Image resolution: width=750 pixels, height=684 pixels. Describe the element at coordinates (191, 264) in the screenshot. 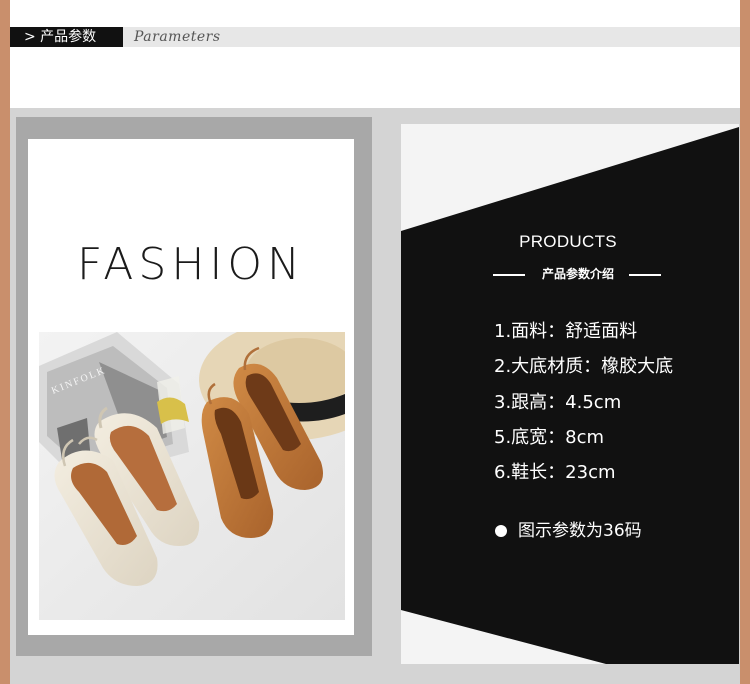

I see `fashion-title: FASHION` at that location.